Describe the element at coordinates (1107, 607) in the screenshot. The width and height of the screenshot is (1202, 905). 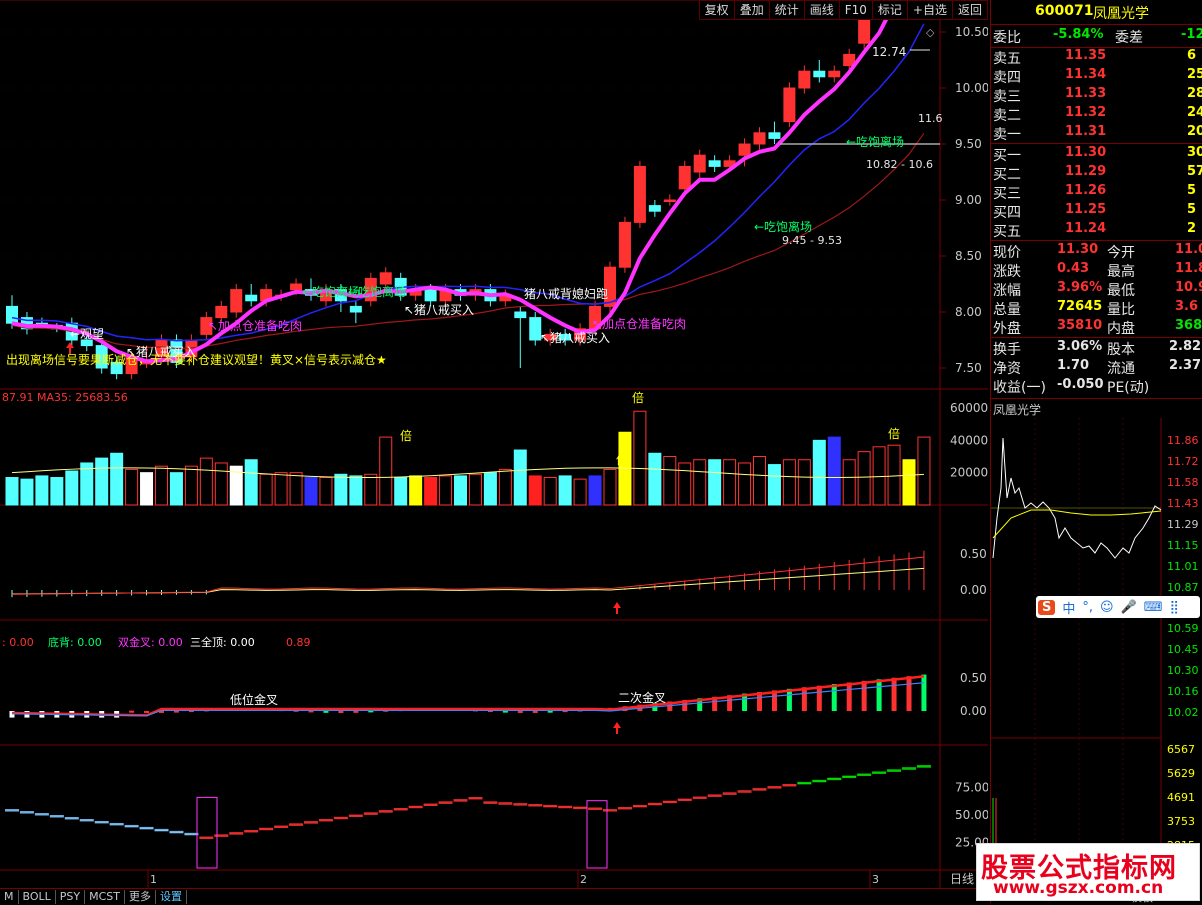
I see `emoji-icon: ☺` at that location.